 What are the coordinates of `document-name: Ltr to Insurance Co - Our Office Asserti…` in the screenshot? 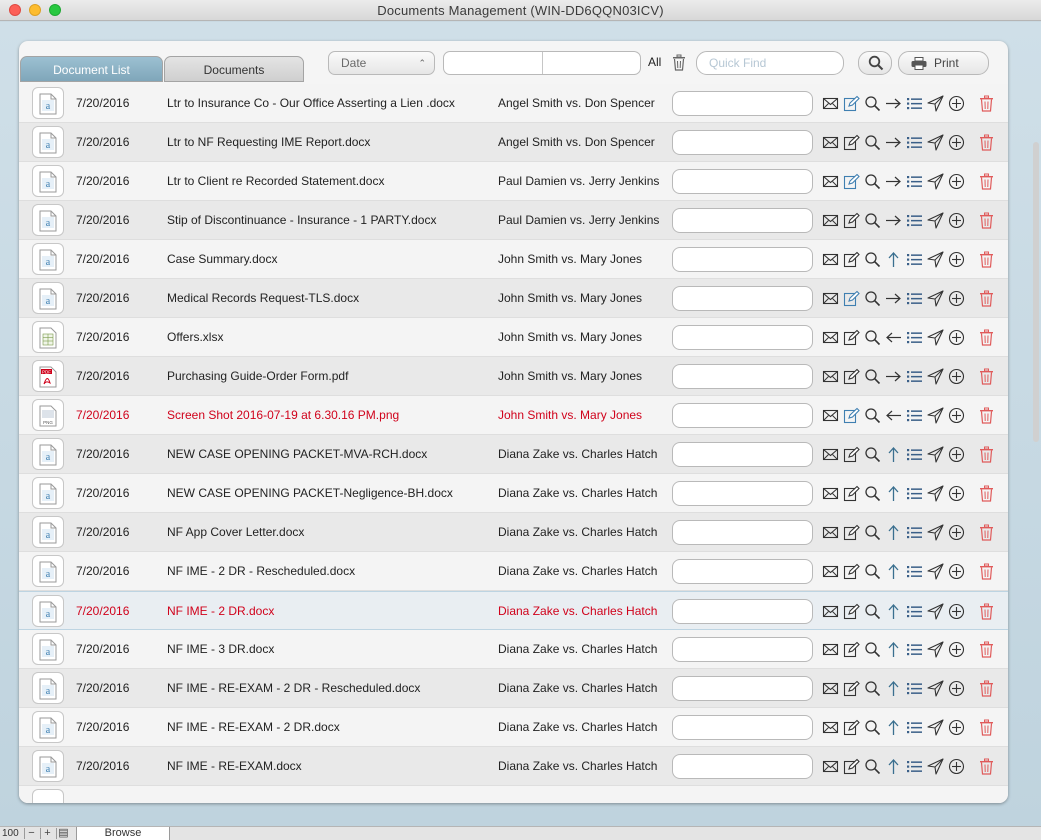 It's located at (329, 103).